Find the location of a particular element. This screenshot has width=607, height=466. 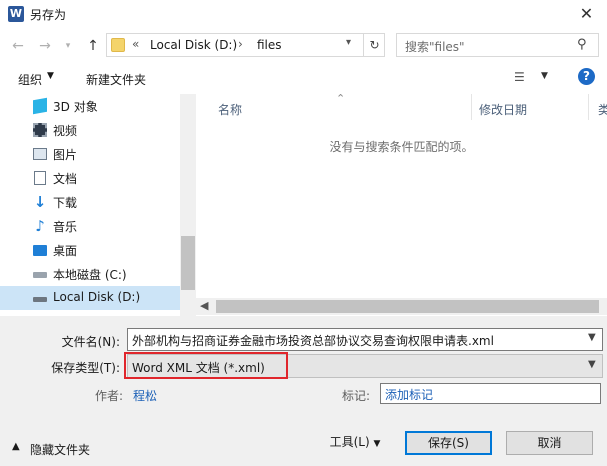

breadcrumb-local-disk: Local Disk (D:) is located at coordinates (193, 45).